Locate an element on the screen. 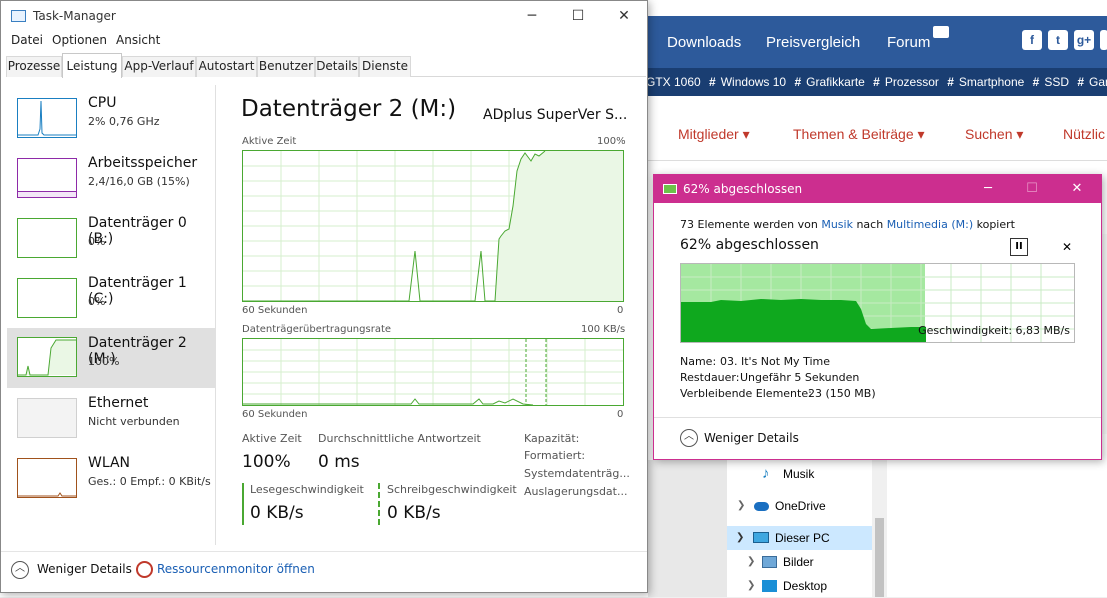 Image resolution: width=1107 pixels, height=598 pixels. cloud-icon is located at coordinates (761, 506).